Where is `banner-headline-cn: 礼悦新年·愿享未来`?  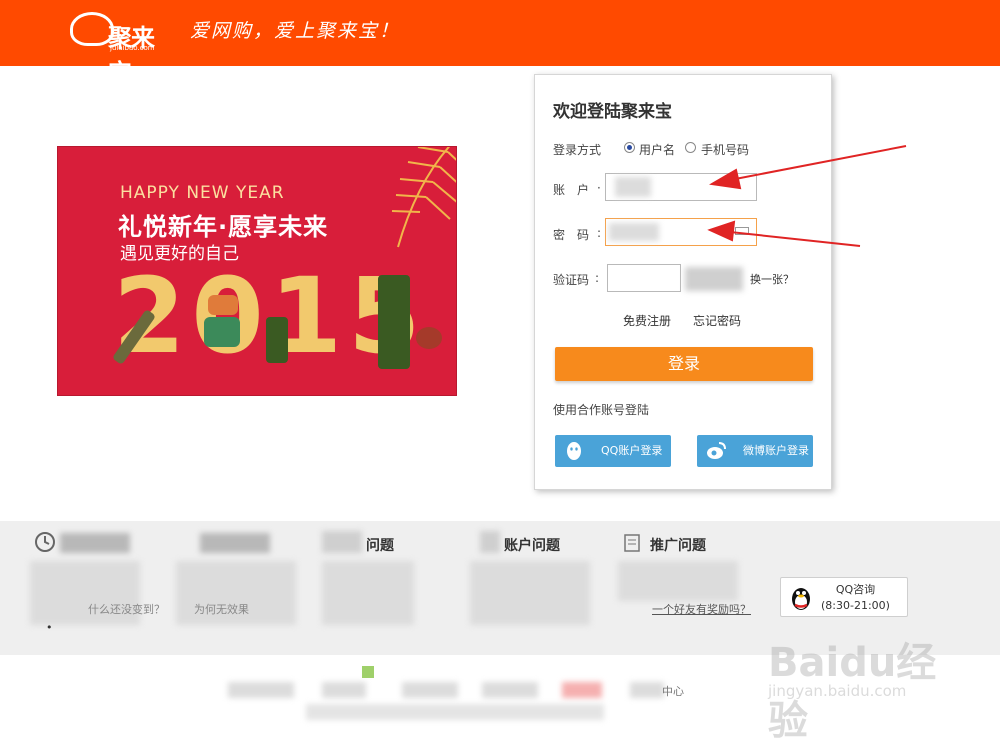 banner-headline-cn: 礼悦新年·愿享未来 is located at coordinates (223, 227).